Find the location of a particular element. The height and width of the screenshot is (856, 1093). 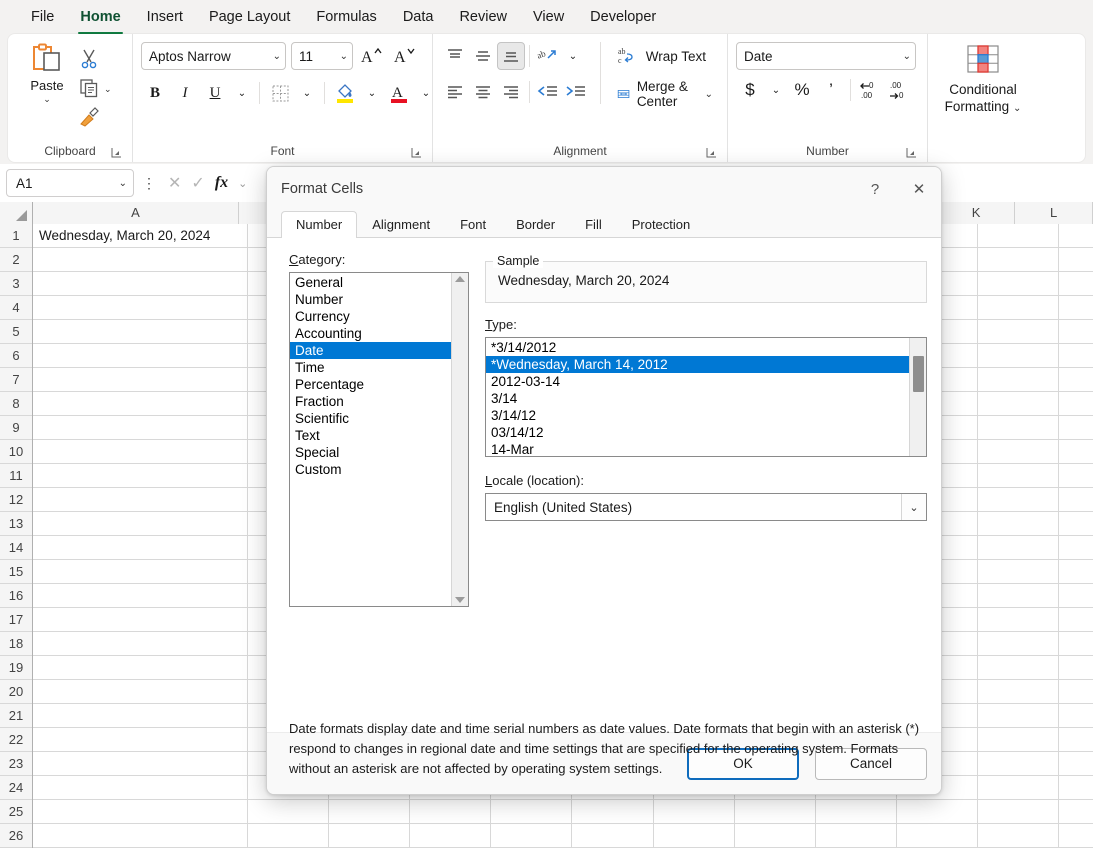

type-item-5: 03/14/12 is located at coordinates (697, 432).